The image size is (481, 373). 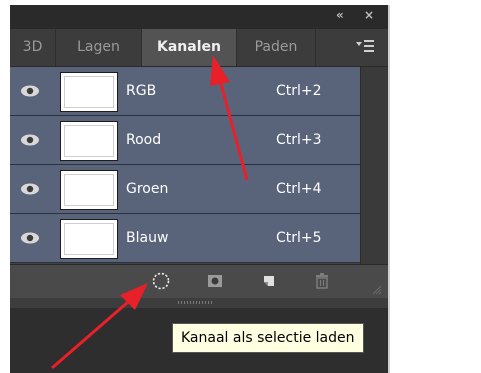 I want to click on trash-icon, so click(x=322, y=281).